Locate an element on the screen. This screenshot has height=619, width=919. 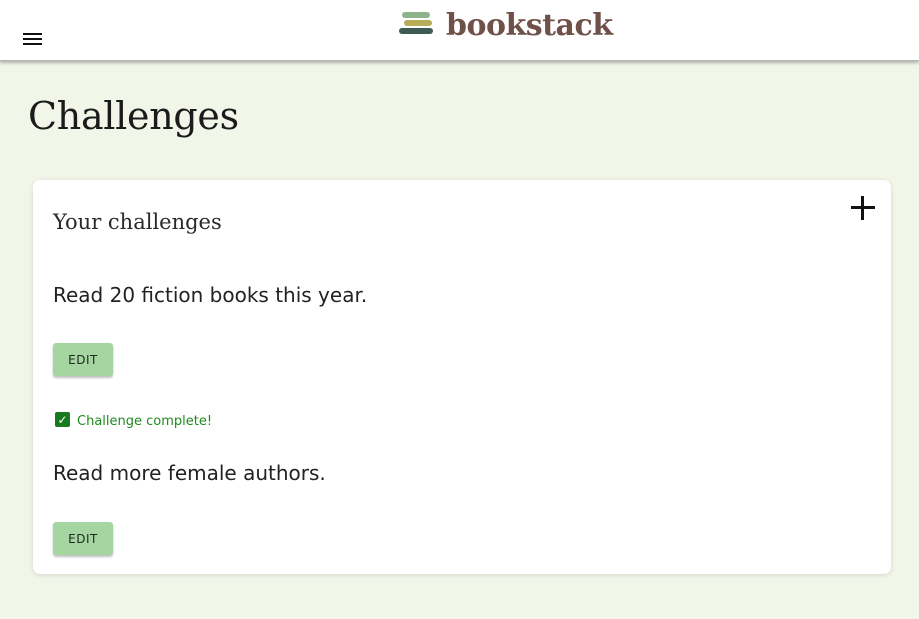
brand-name: bookstack is located at coordinates (529, 25).